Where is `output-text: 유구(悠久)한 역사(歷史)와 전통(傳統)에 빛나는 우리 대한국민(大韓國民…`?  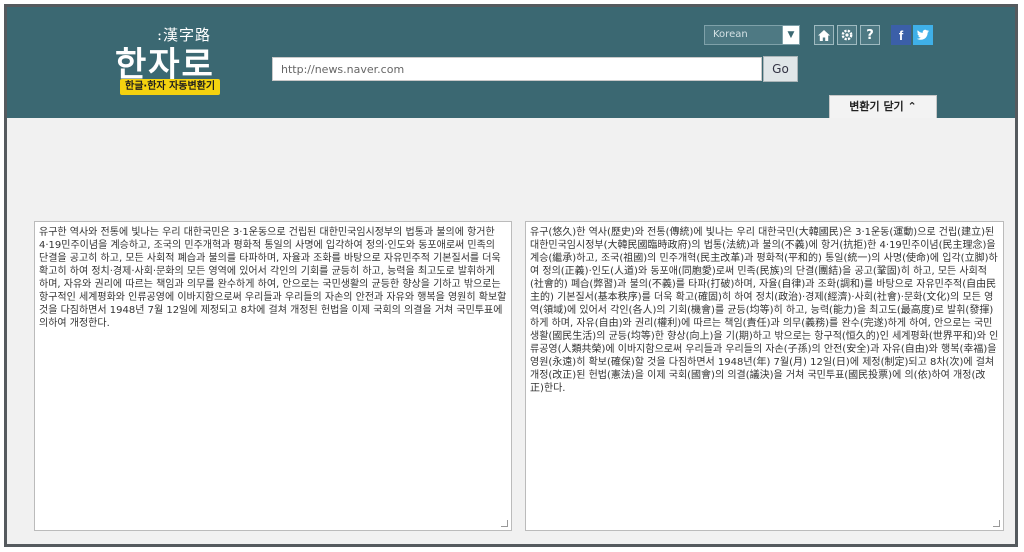 output-text: 유구(悠久)한 역사(歷史)와 전통(傳統)에 빛나는 우리 대한국민(大韓國民… is located at coordinates (764, 310).